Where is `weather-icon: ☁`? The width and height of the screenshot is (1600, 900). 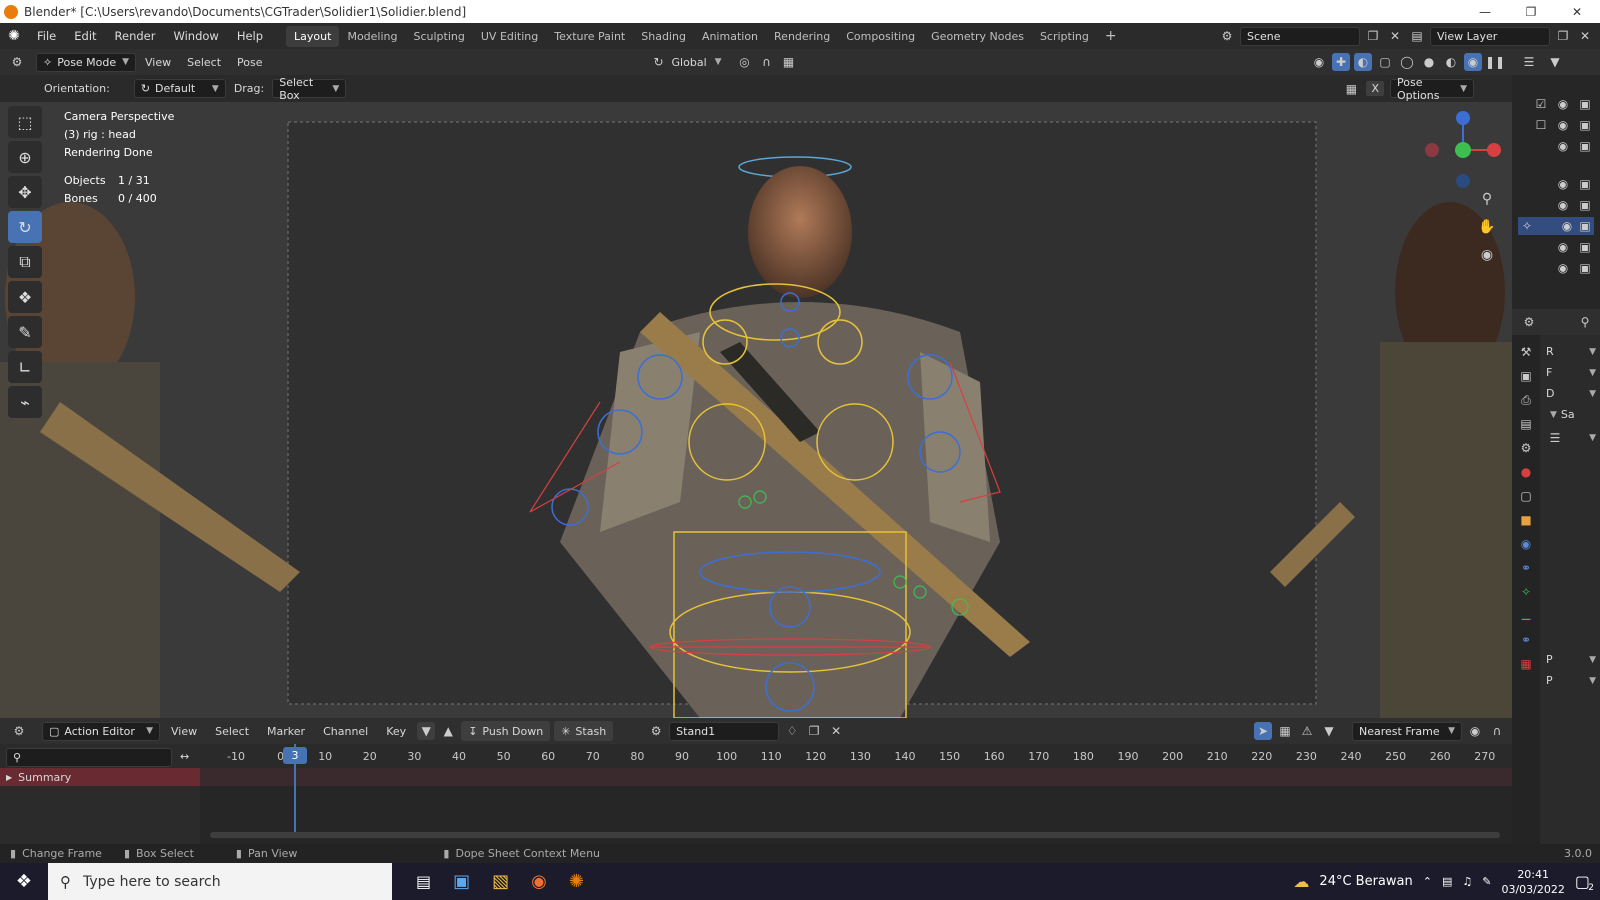
weather-icon: ☁ is located at coordinates (1301, 881).